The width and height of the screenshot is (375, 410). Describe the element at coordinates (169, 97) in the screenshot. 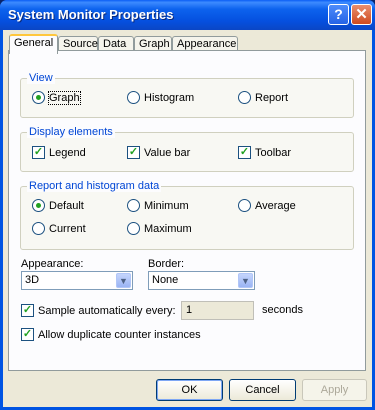

I see `option-label: Histogram` at that location.